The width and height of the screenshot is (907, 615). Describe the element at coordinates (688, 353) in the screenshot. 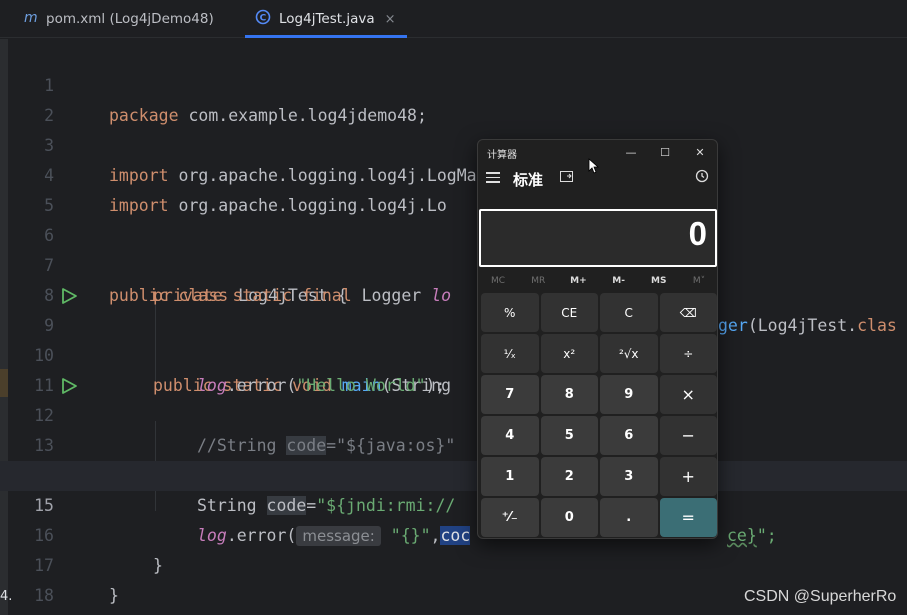

I see `divide-button: ÷` at that location.